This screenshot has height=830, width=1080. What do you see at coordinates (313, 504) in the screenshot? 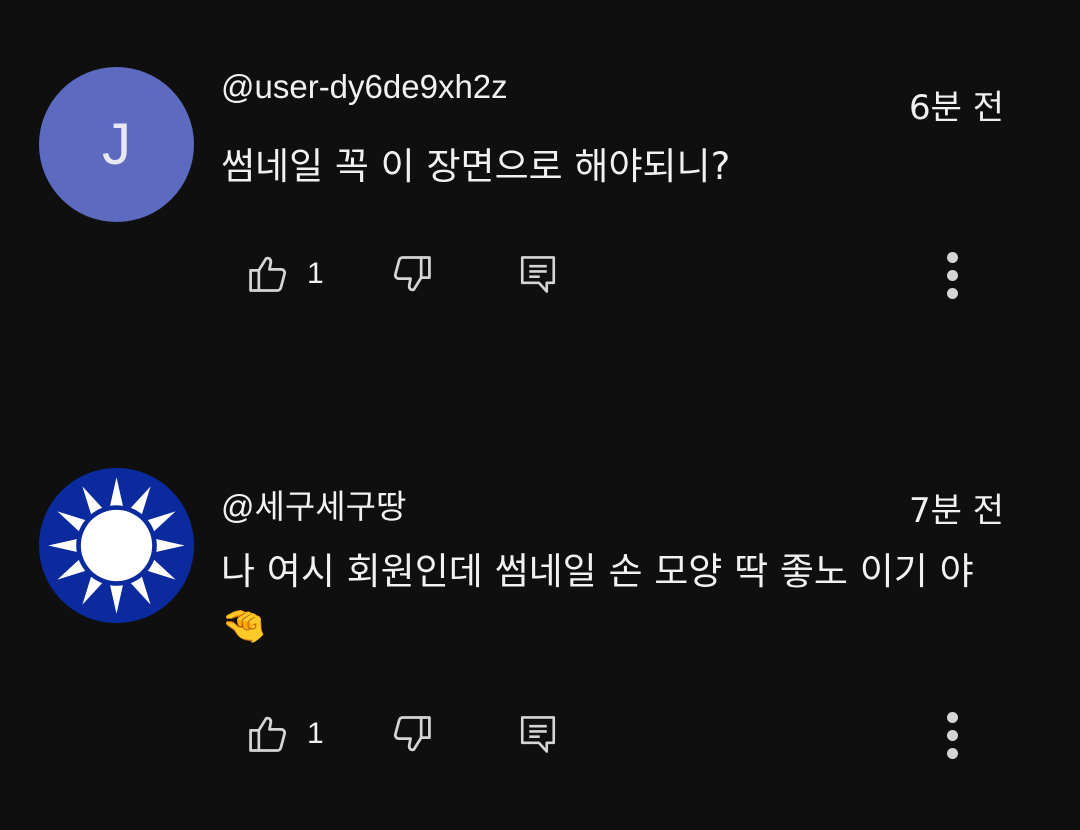
I see `comment-author: @세구세구땅` at bounding box center [313, 504].